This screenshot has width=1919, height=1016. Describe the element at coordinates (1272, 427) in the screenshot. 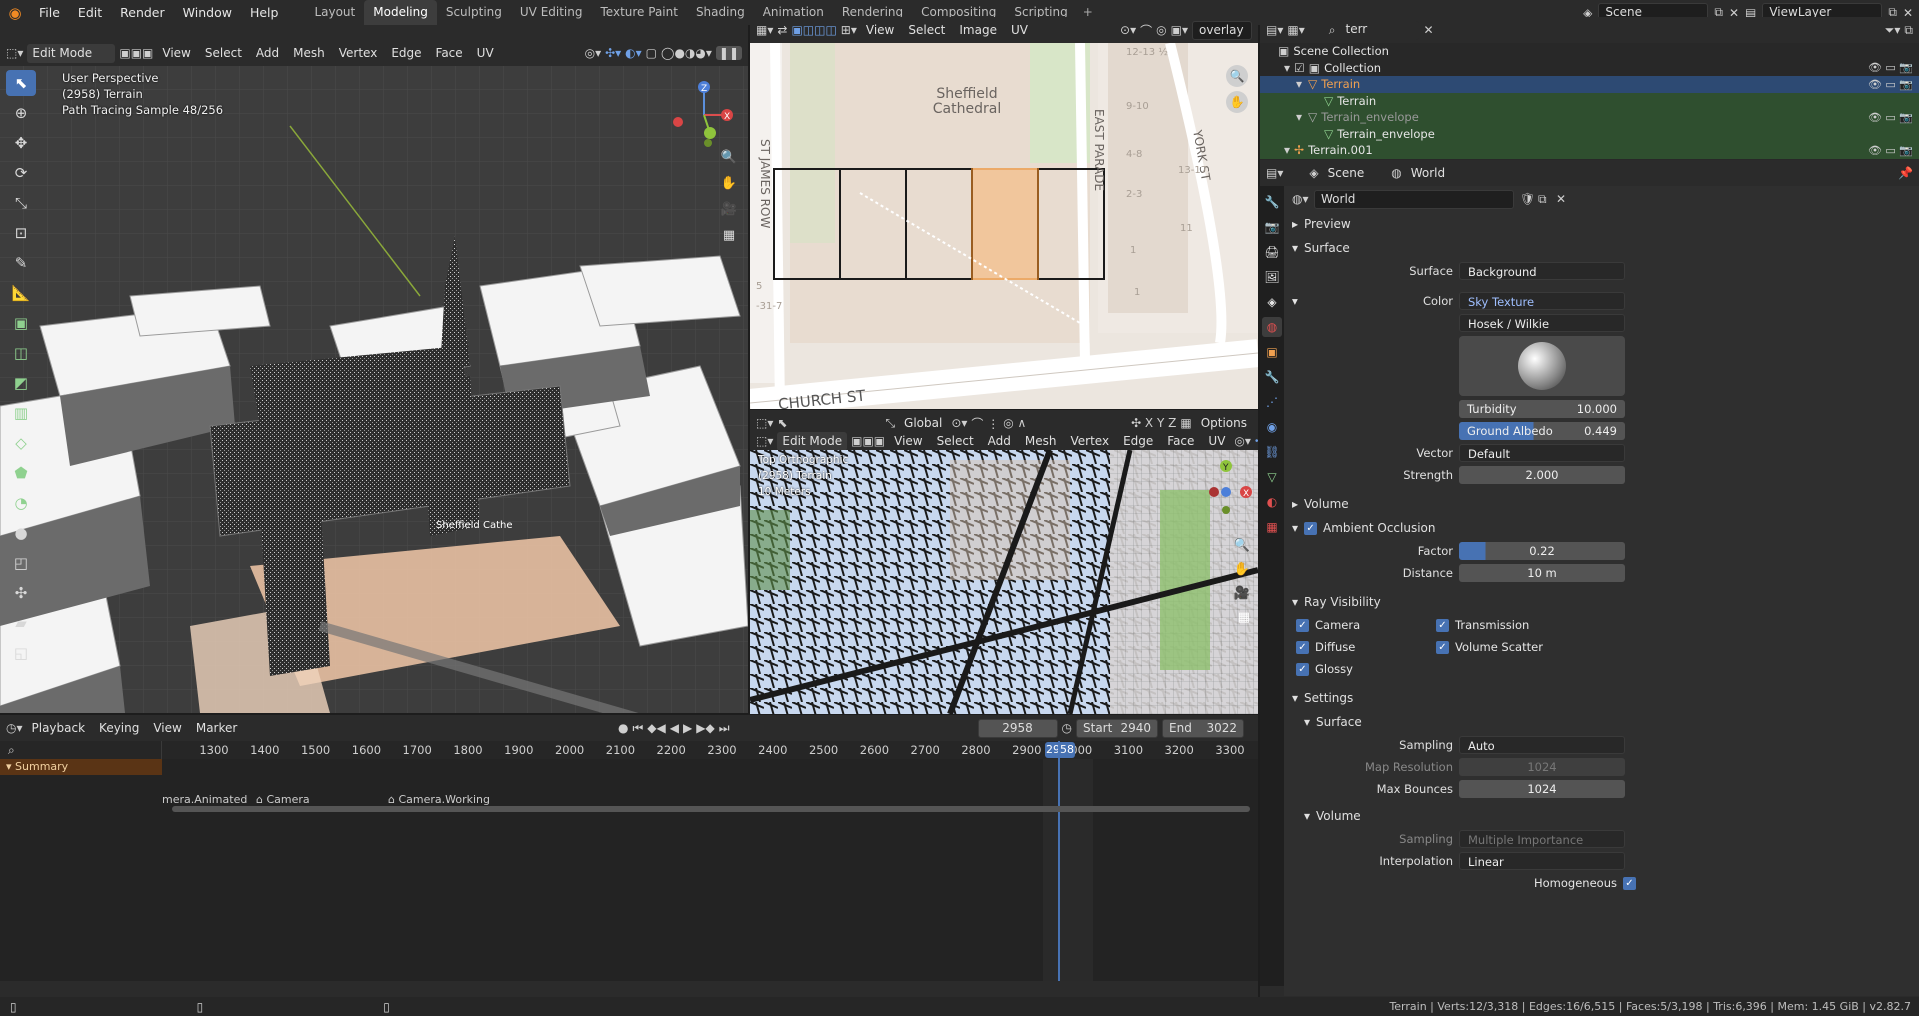

I see `physics-tab-icon: ◉` at that location.